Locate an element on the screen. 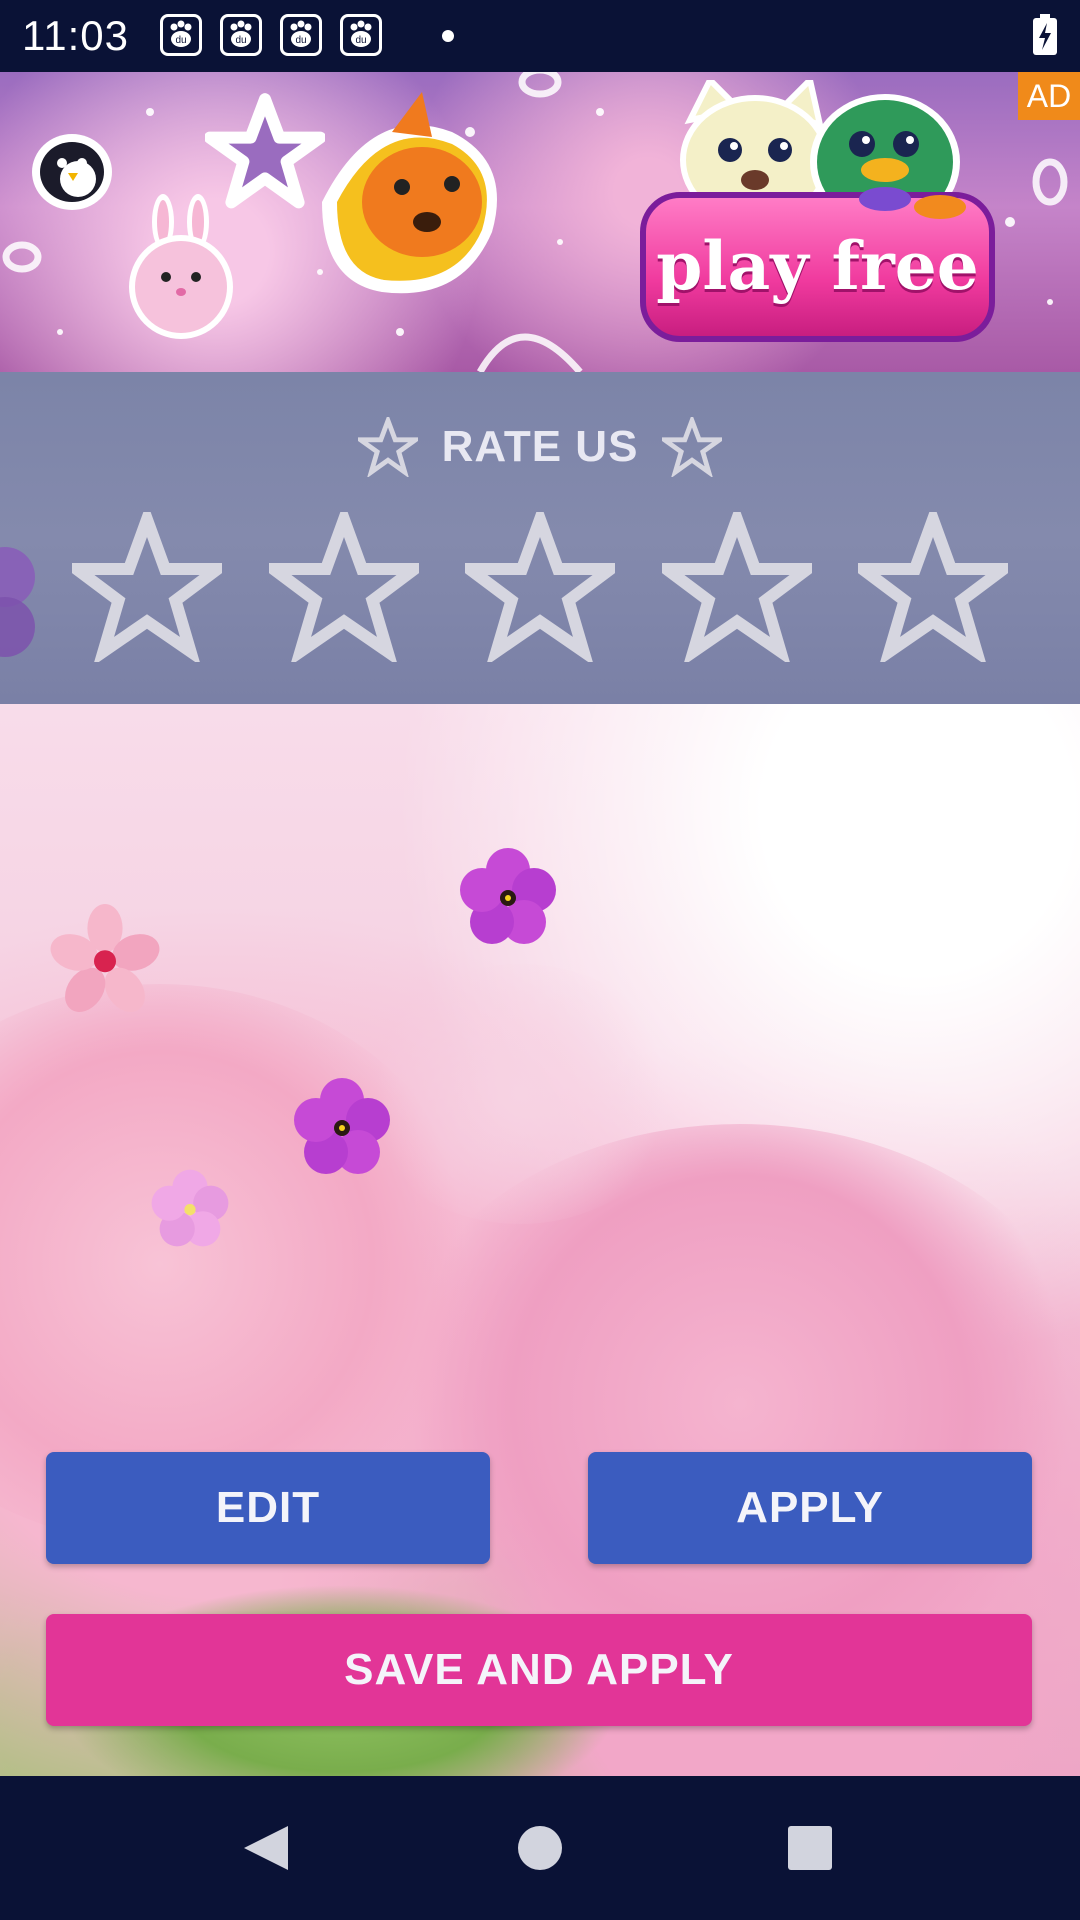  bunny-sticker-icon is located at coordinates (181, 266).